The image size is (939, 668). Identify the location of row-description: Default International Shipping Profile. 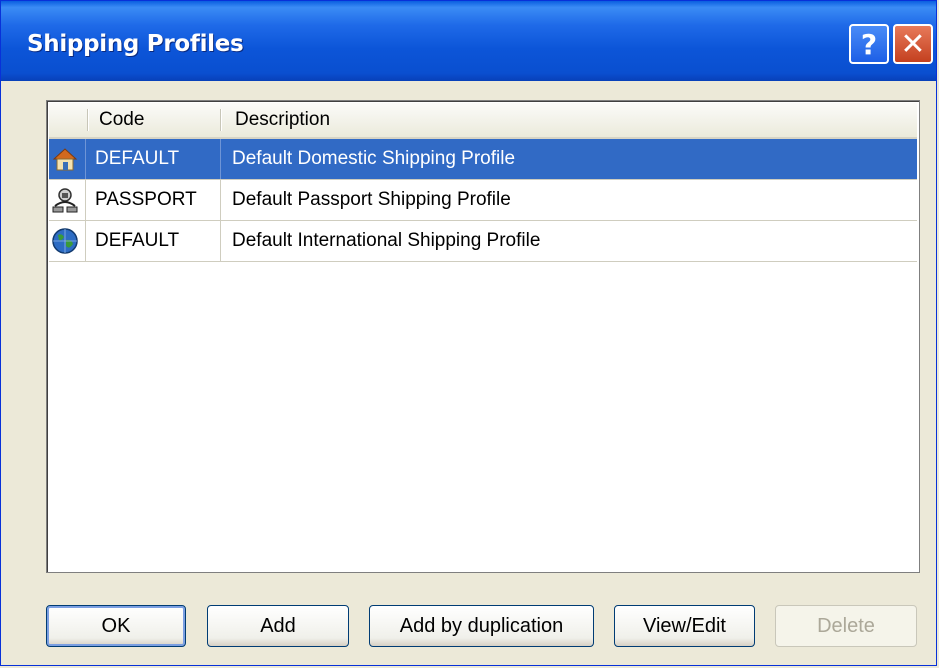
(386, 240).